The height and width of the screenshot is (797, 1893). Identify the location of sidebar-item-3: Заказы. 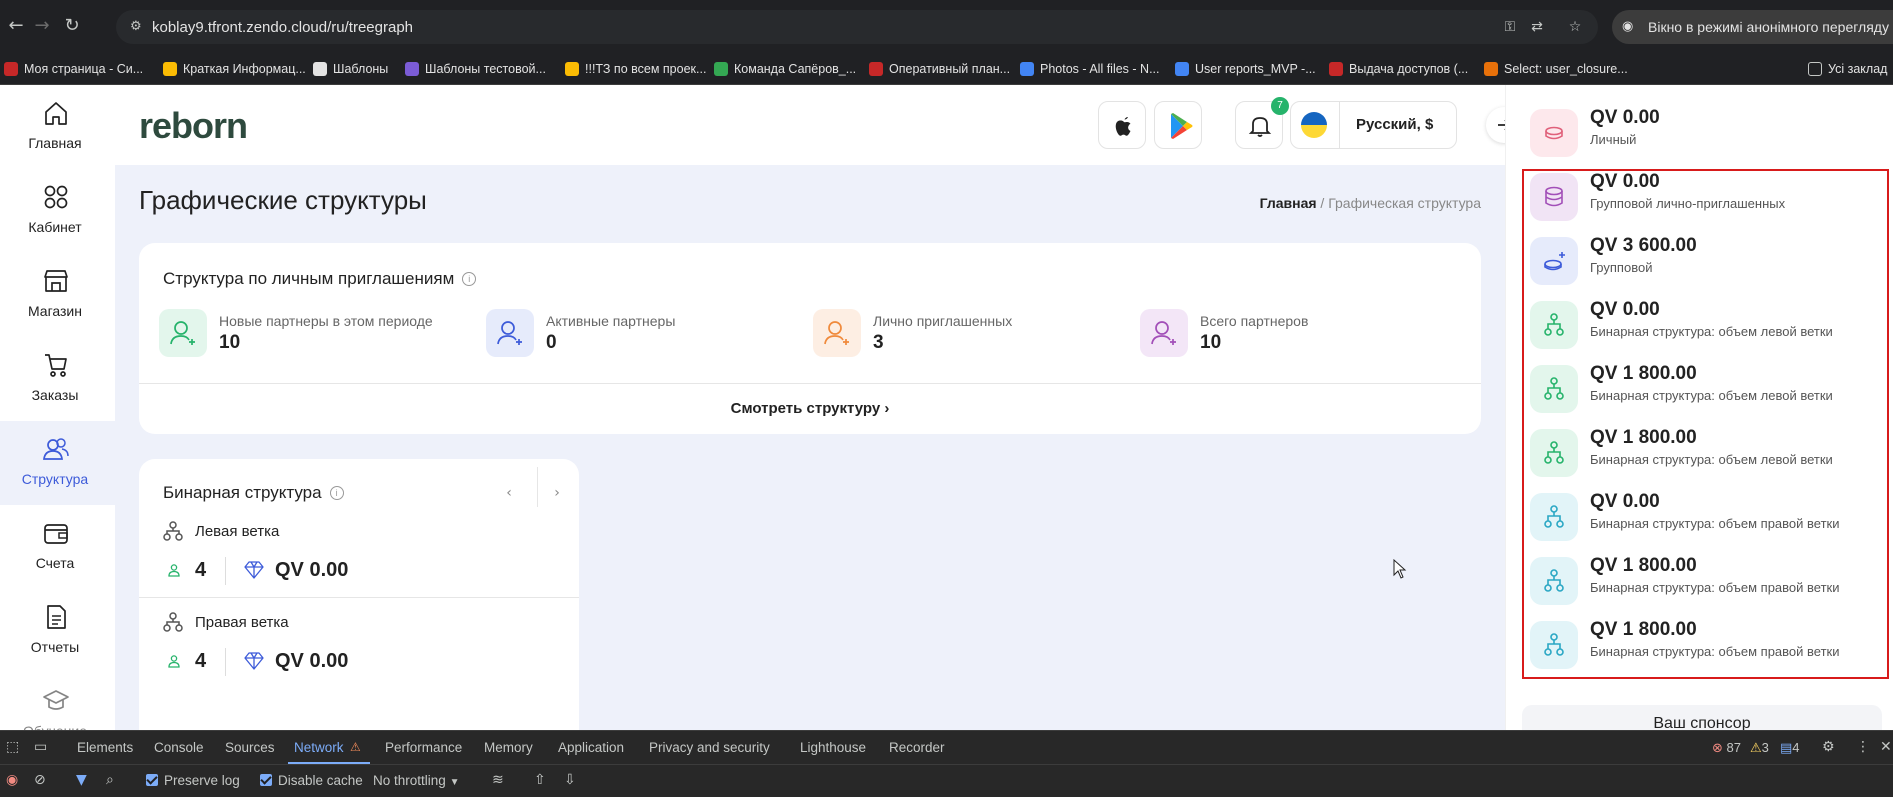
(57, 379).